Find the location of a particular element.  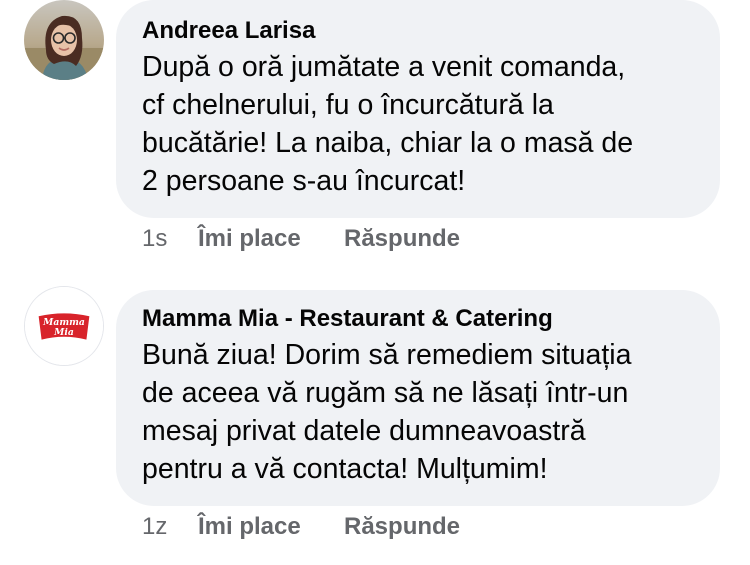

mamma-mia-logo-icon: Mamma Mia is located at coordinates (64, 326).